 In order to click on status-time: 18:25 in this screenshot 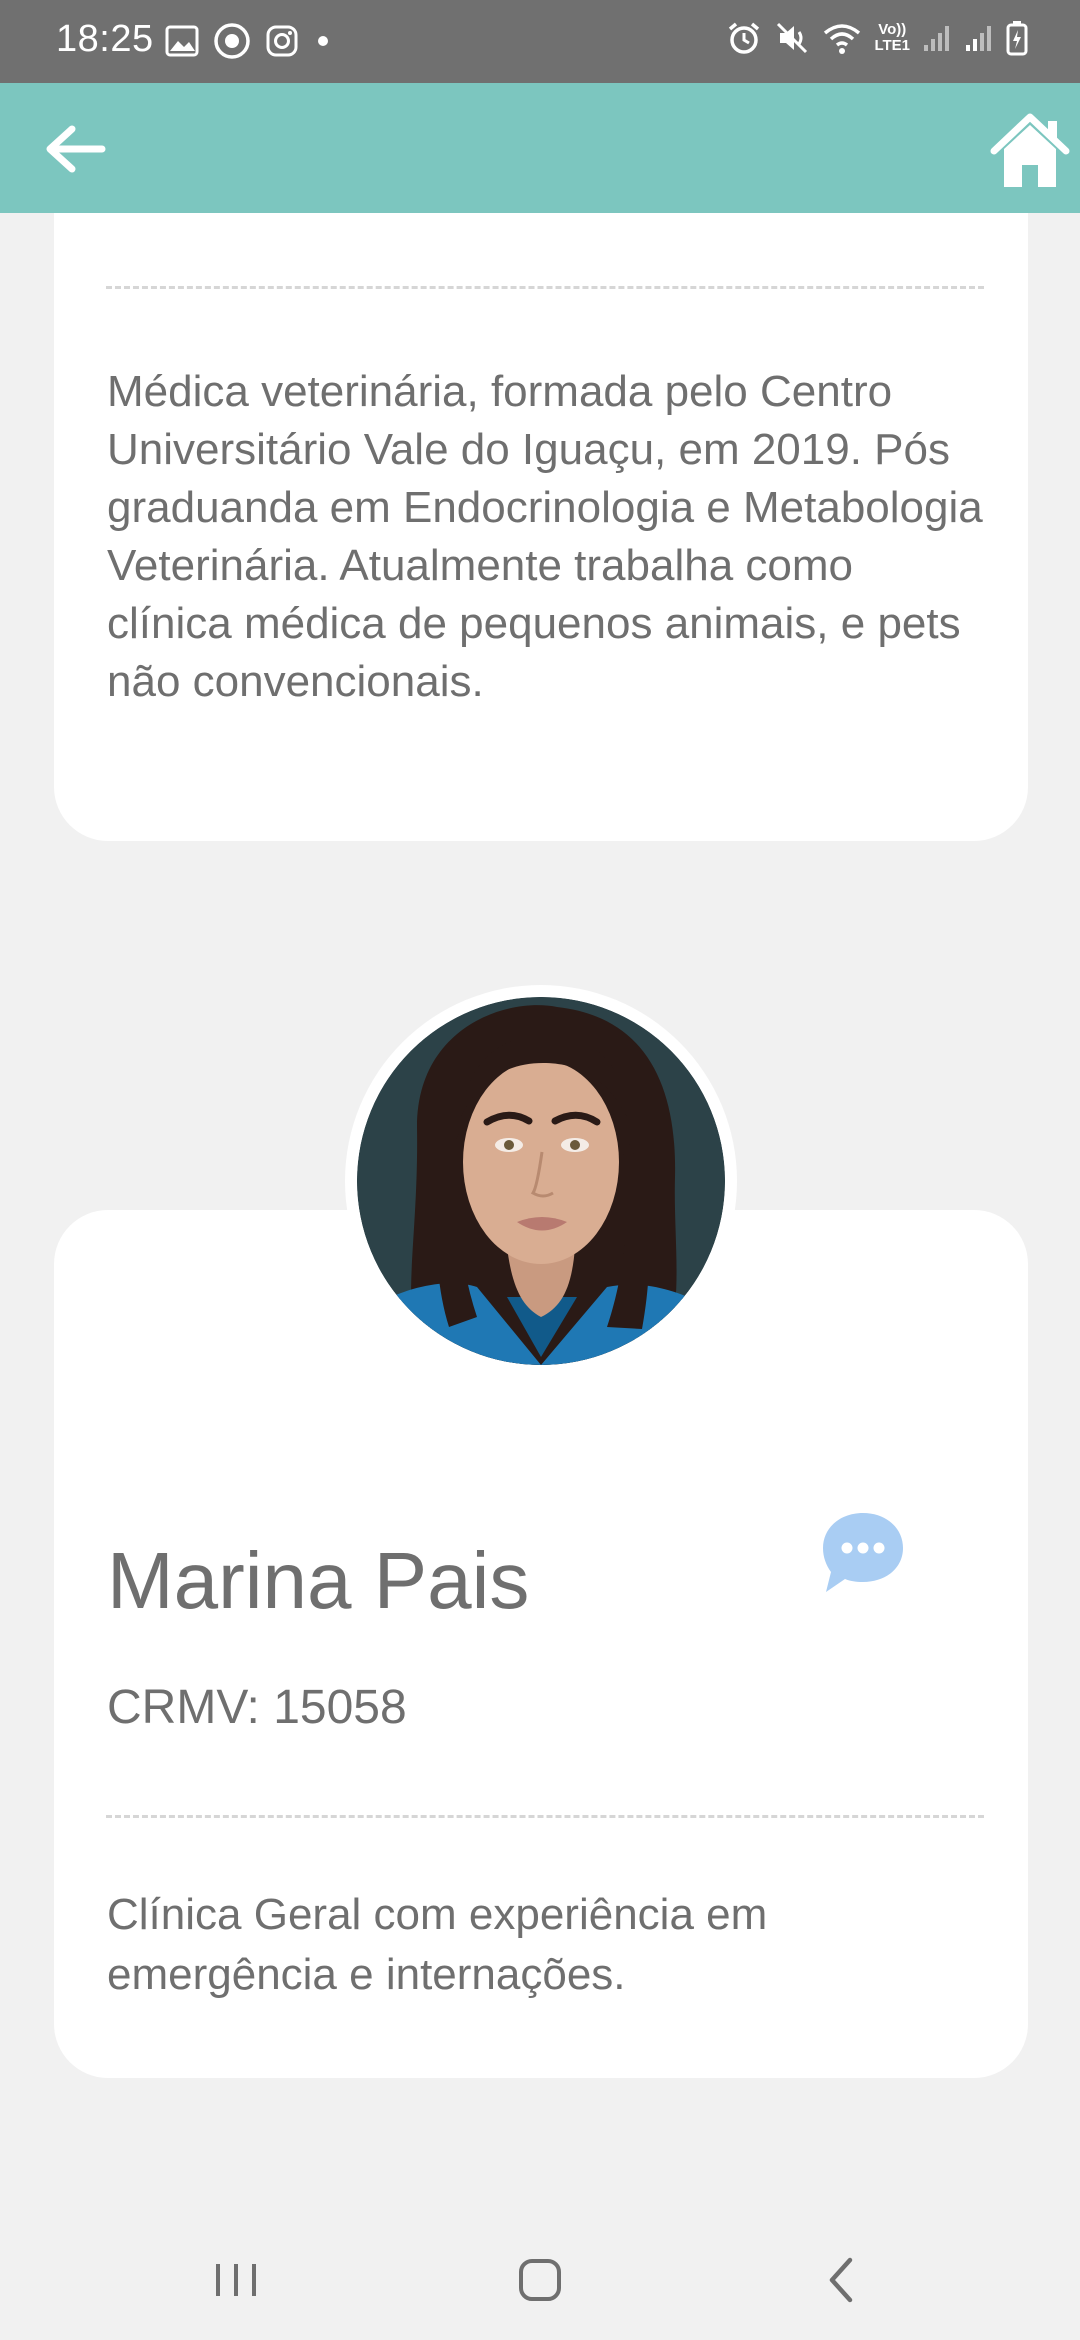, I will do `click(105, 39)`.